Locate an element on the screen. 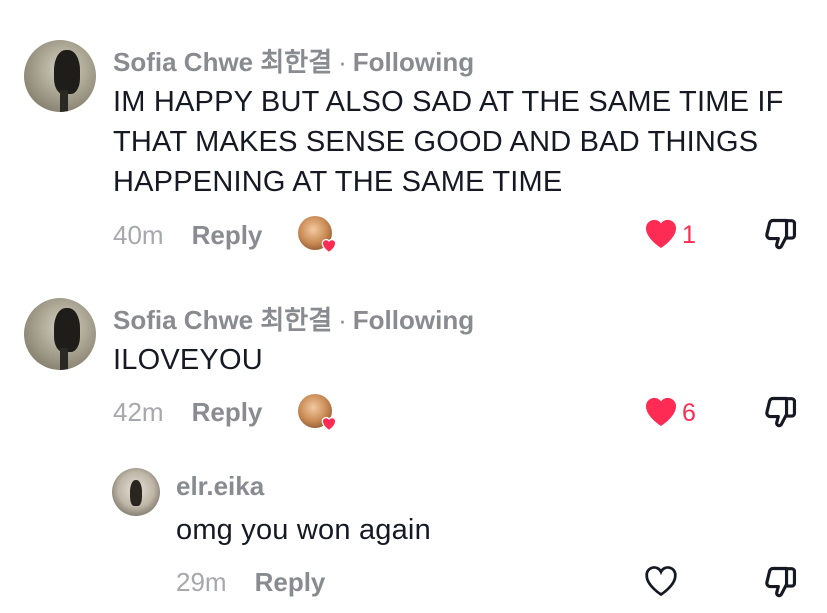  reply-button: Reply is located at coordinates (290, 582).